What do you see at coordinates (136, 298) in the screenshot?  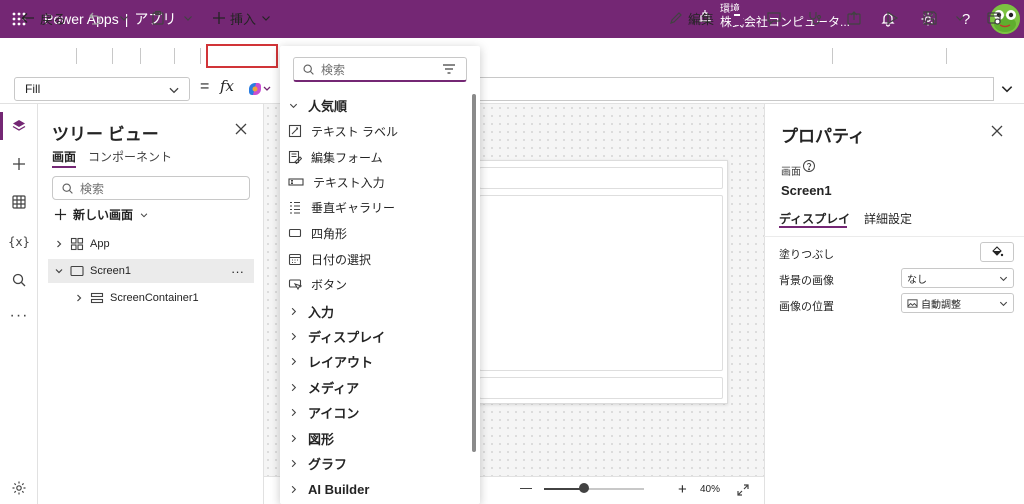 I see `tree-node-screencontainer1: ScreenContainer1` at bounding box center [136, 298].